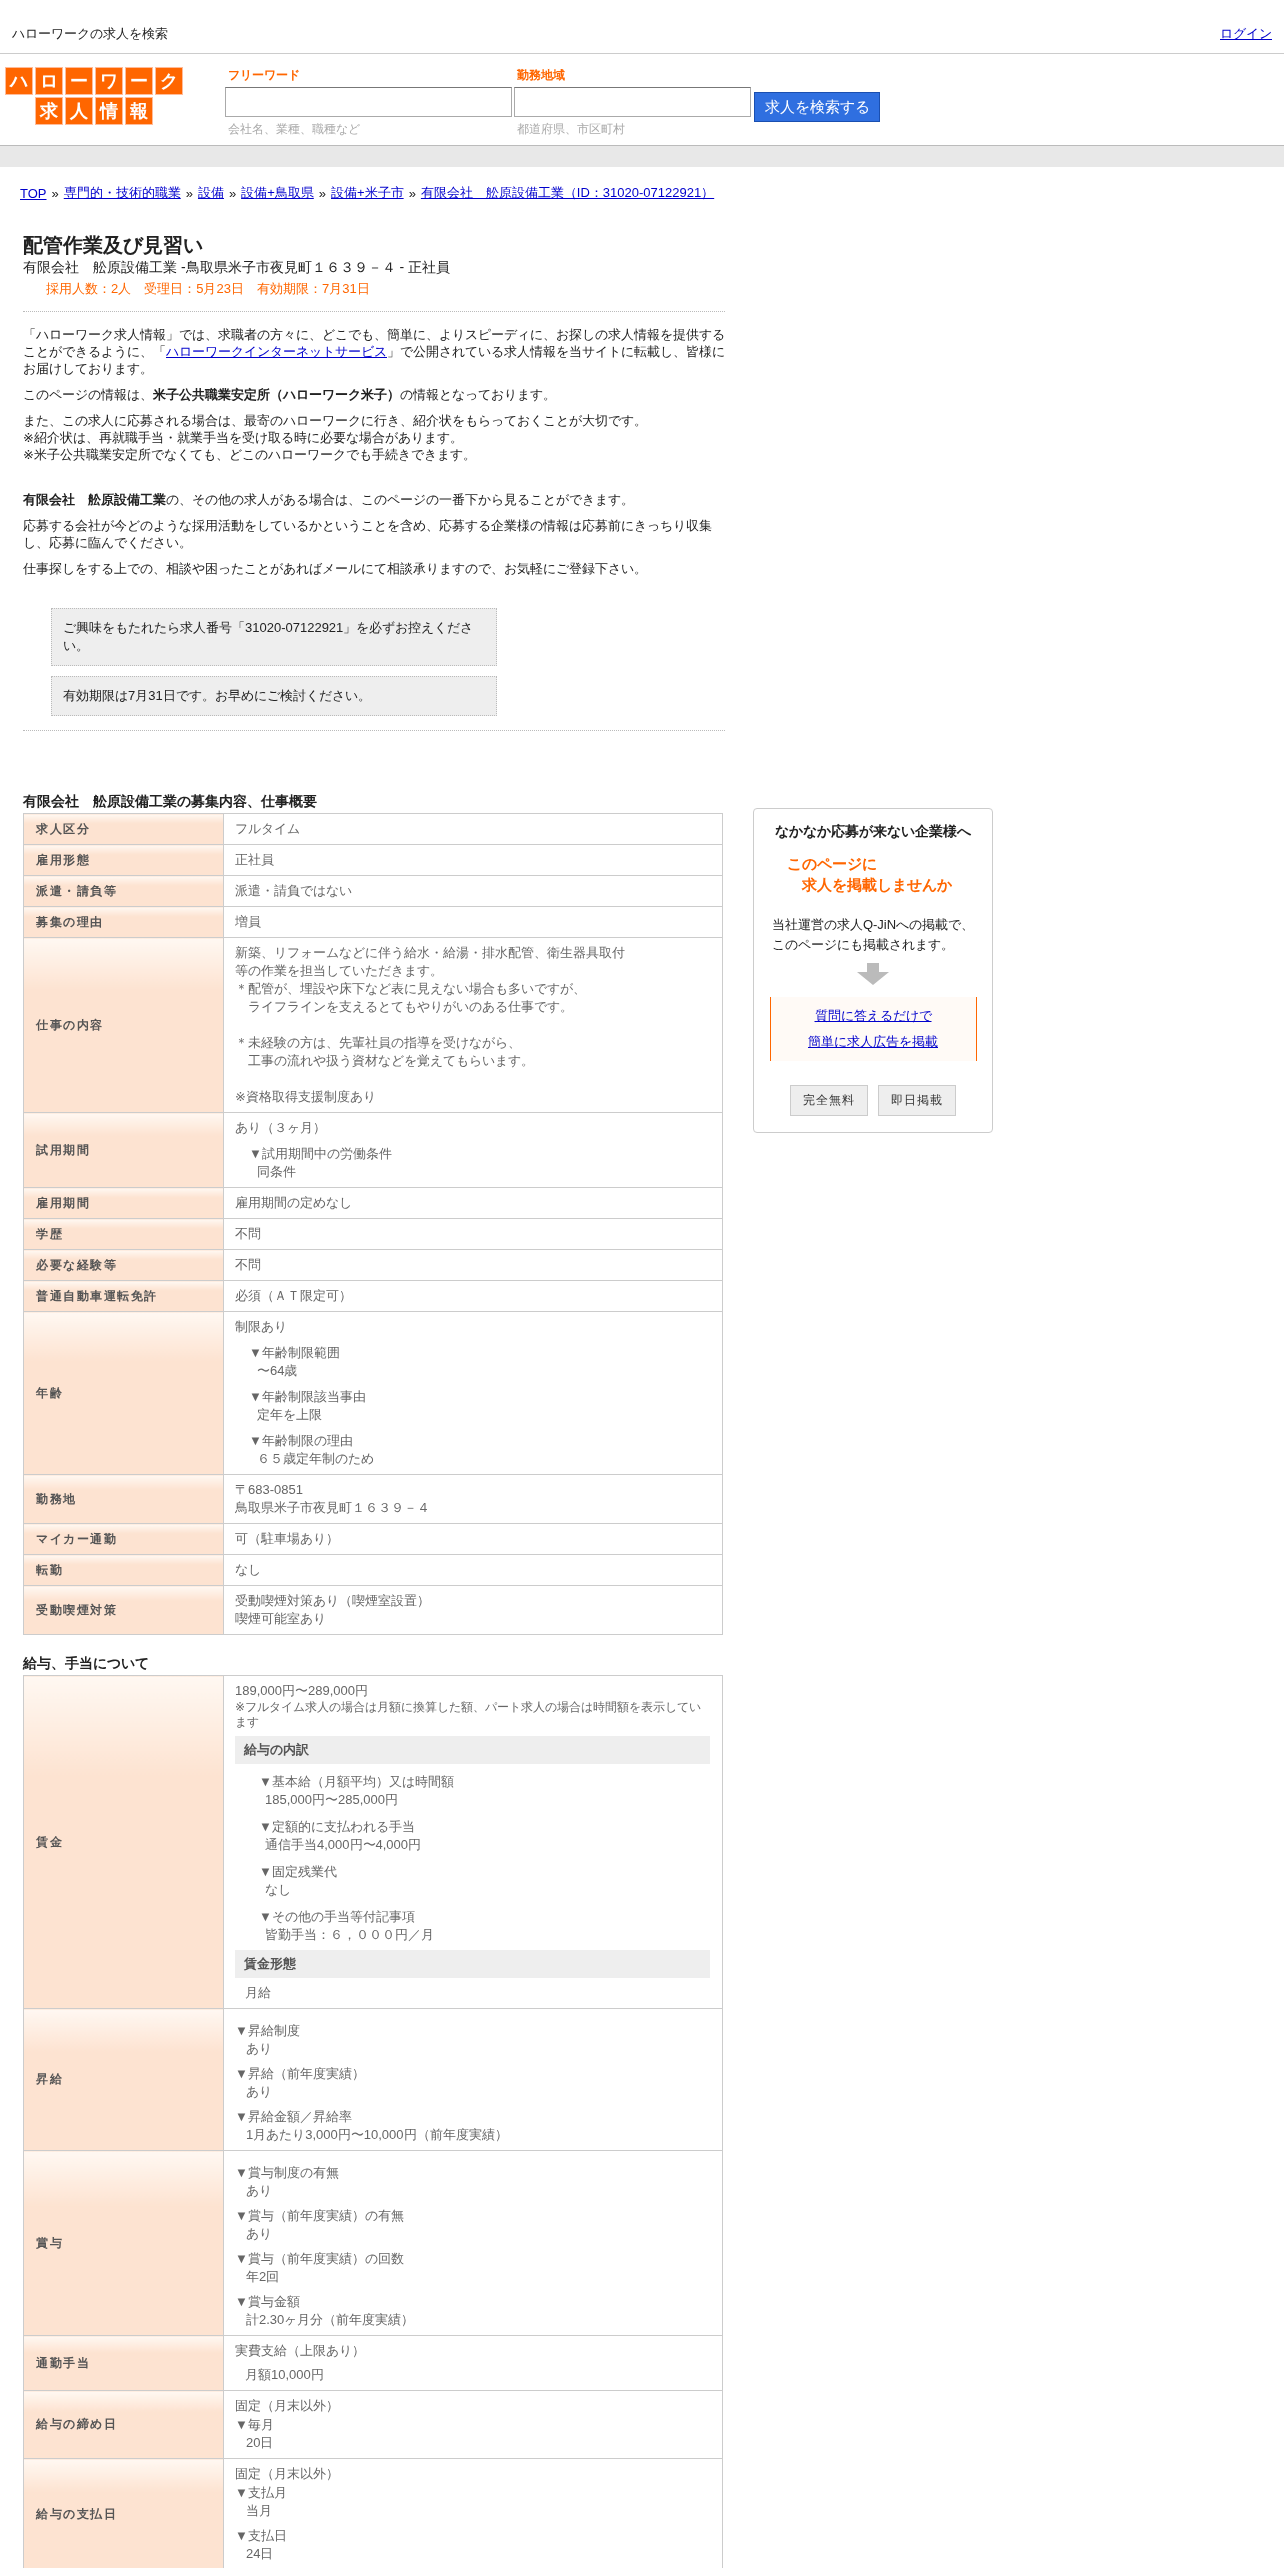  What do you see at coordinates (250, 454) in the screenshot?
I see `intro-line: ※米子公共職業安定所でなくても、どこのハローワークでも手続きできます。` at bounding box center [250, 454].